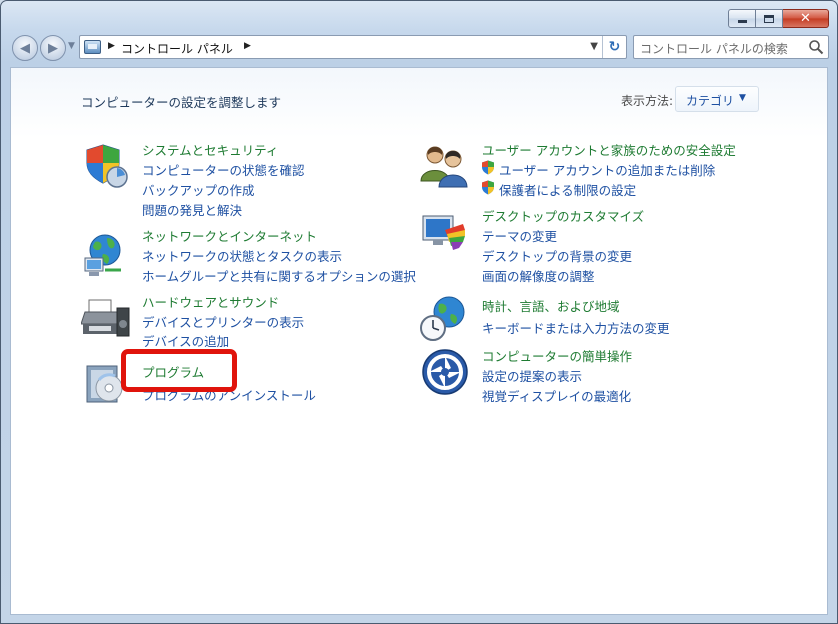 The width and height of the screenshot is (838, 624). What do you see at coordinates (519, 235) in the screenshot?
I see `link-change-theme: テーマの変更` at bounding box center [519, 235].